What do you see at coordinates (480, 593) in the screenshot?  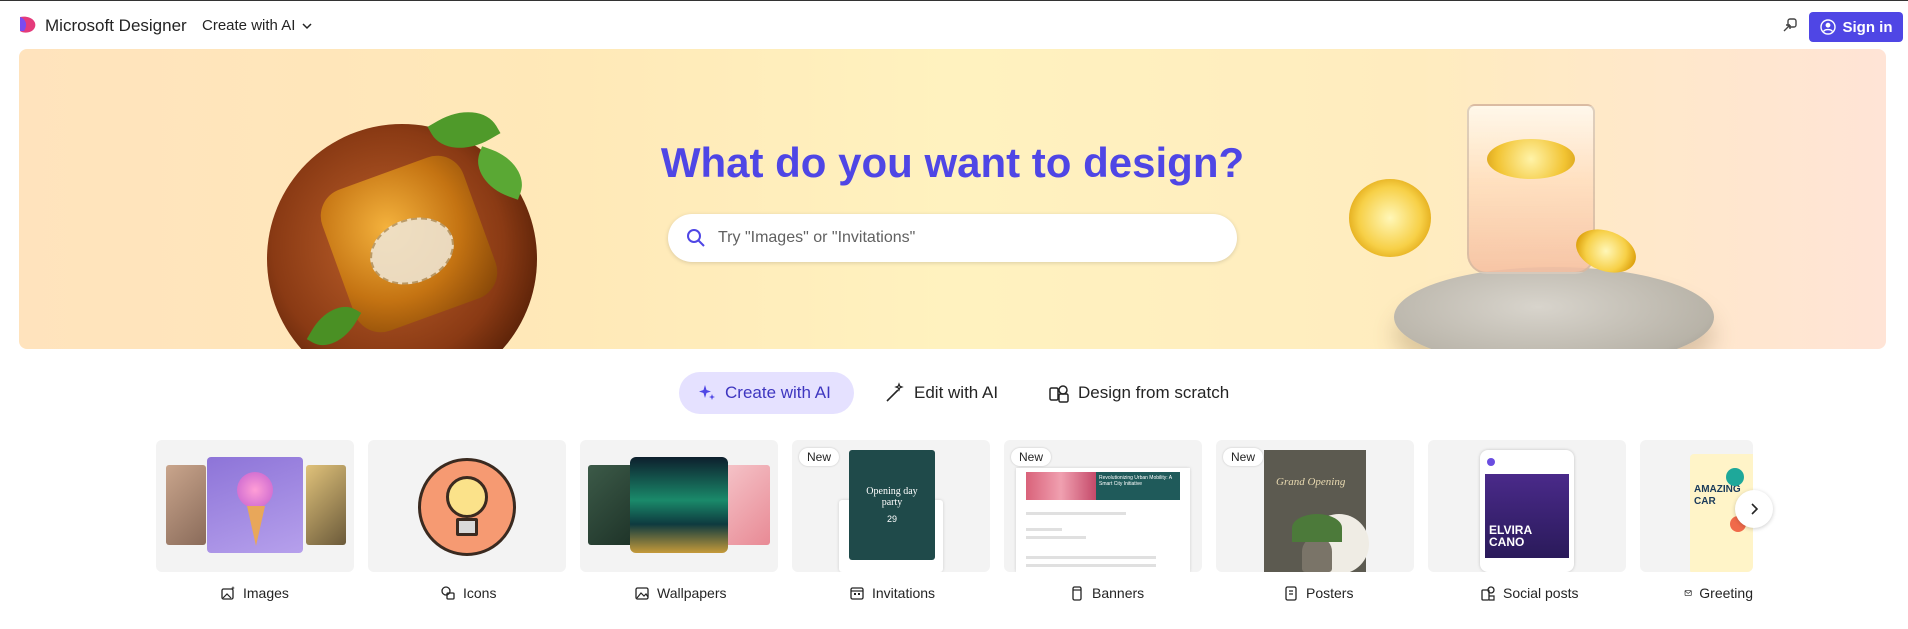 I see `category-label-text: Icons` at bounding box center [480, 593].